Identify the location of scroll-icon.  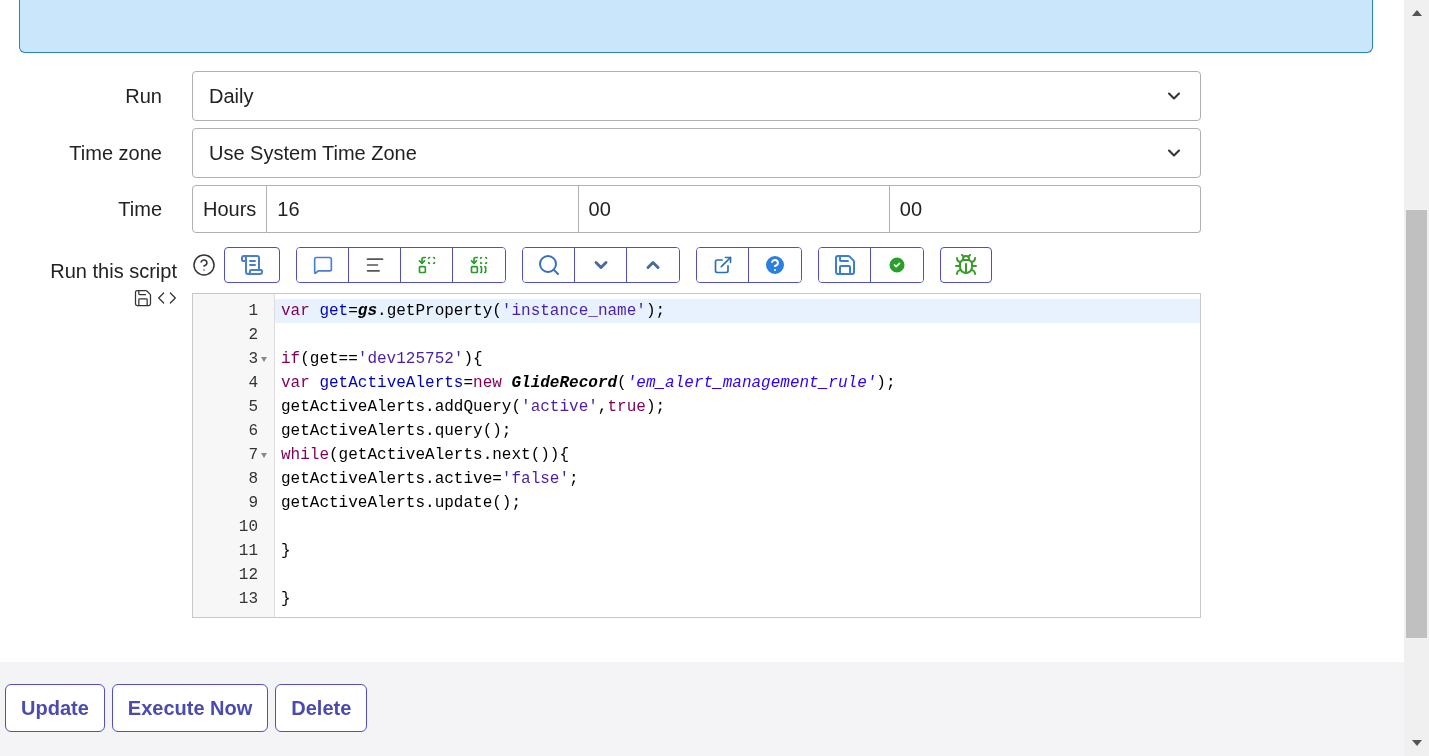
(252, 265).